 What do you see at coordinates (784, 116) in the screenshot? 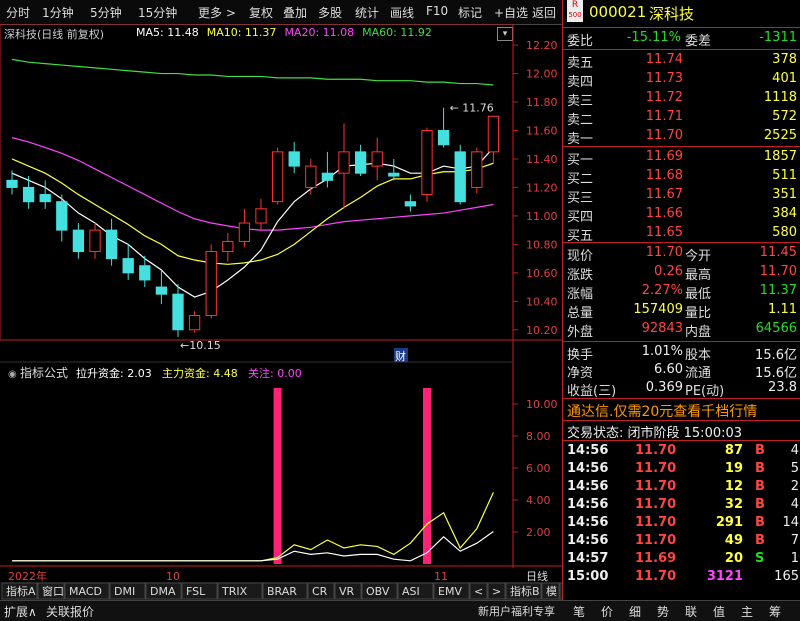
I see `ask-vol: 572` at bounding box center [784, 116].